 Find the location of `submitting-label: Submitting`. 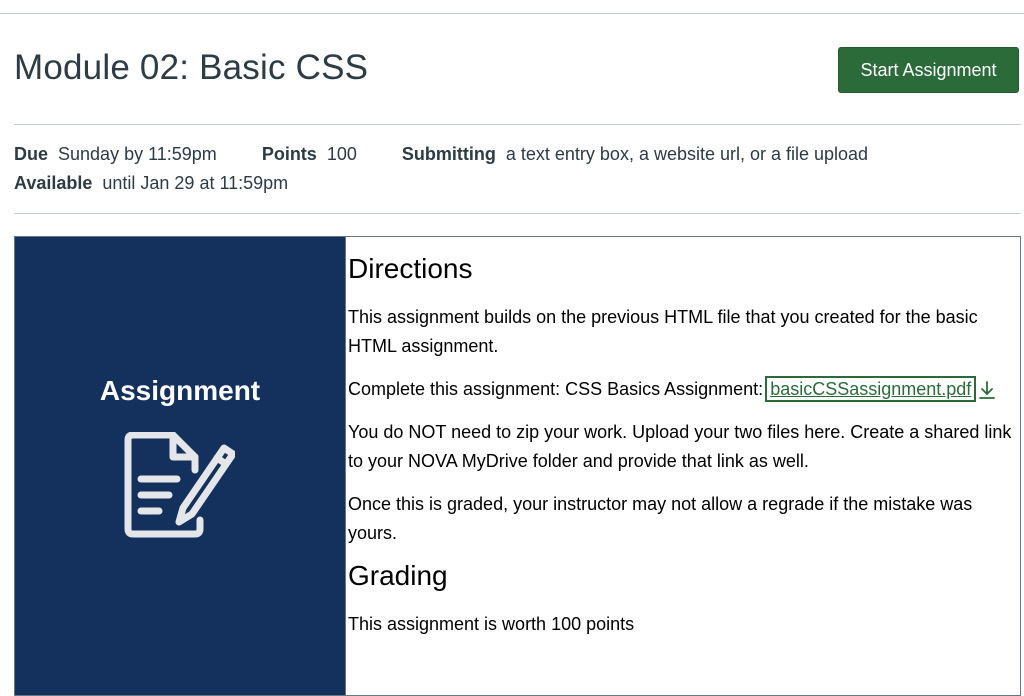

submitting-label: Submitting is located at coordinates (448, 154).